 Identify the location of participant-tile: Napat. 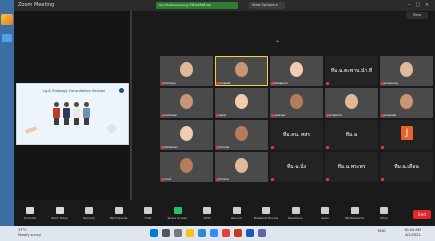
(241, 103).